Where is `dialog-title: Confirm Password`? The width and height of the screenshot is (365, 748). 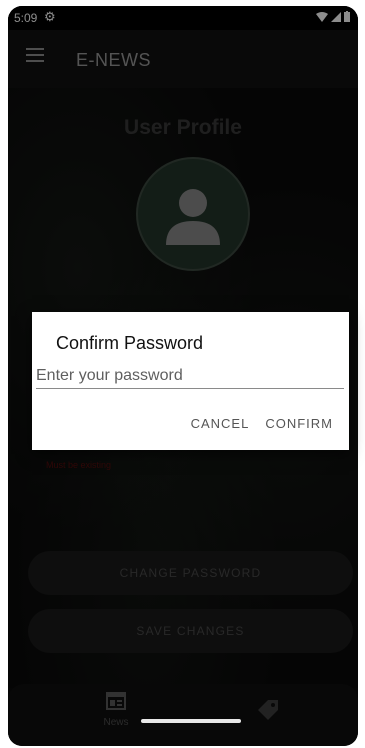 dialog-title: Confirm Password is located at coordinates (130, 343).